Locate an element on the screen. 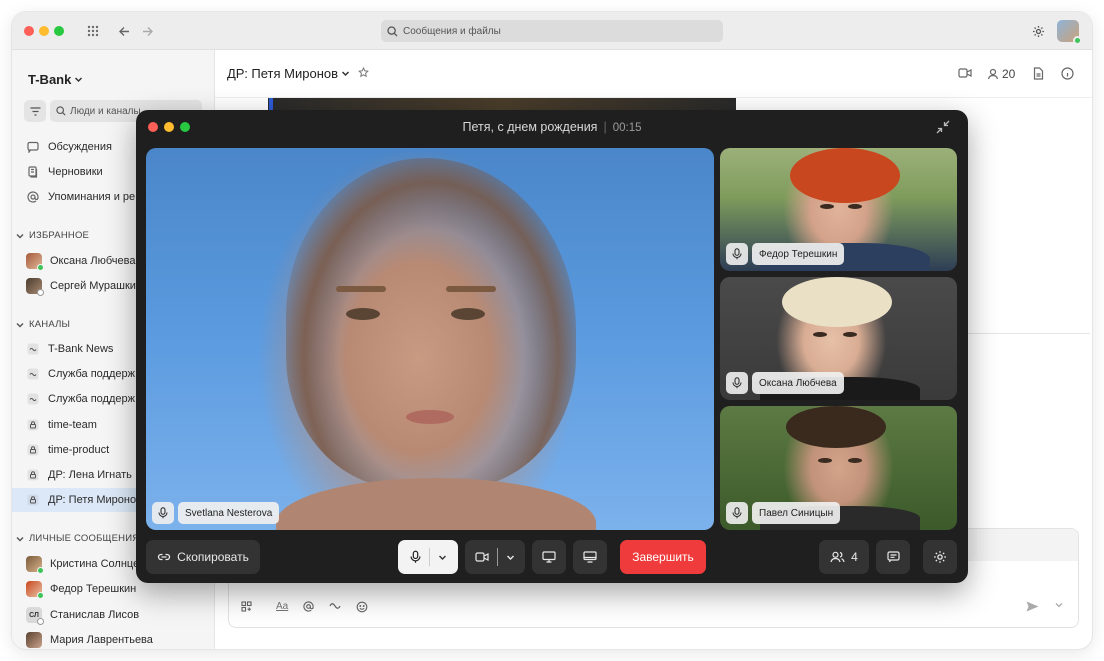  back-arrow-icon is located at coordinates (124, 31).